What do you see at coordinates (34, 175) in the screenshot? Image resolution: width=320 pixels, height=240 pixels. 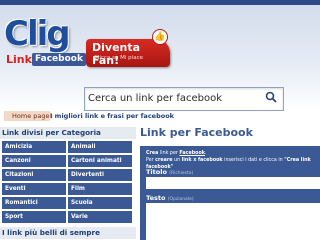 I see `category-citazioni: Citazioni` at bounding box center [34, 175].